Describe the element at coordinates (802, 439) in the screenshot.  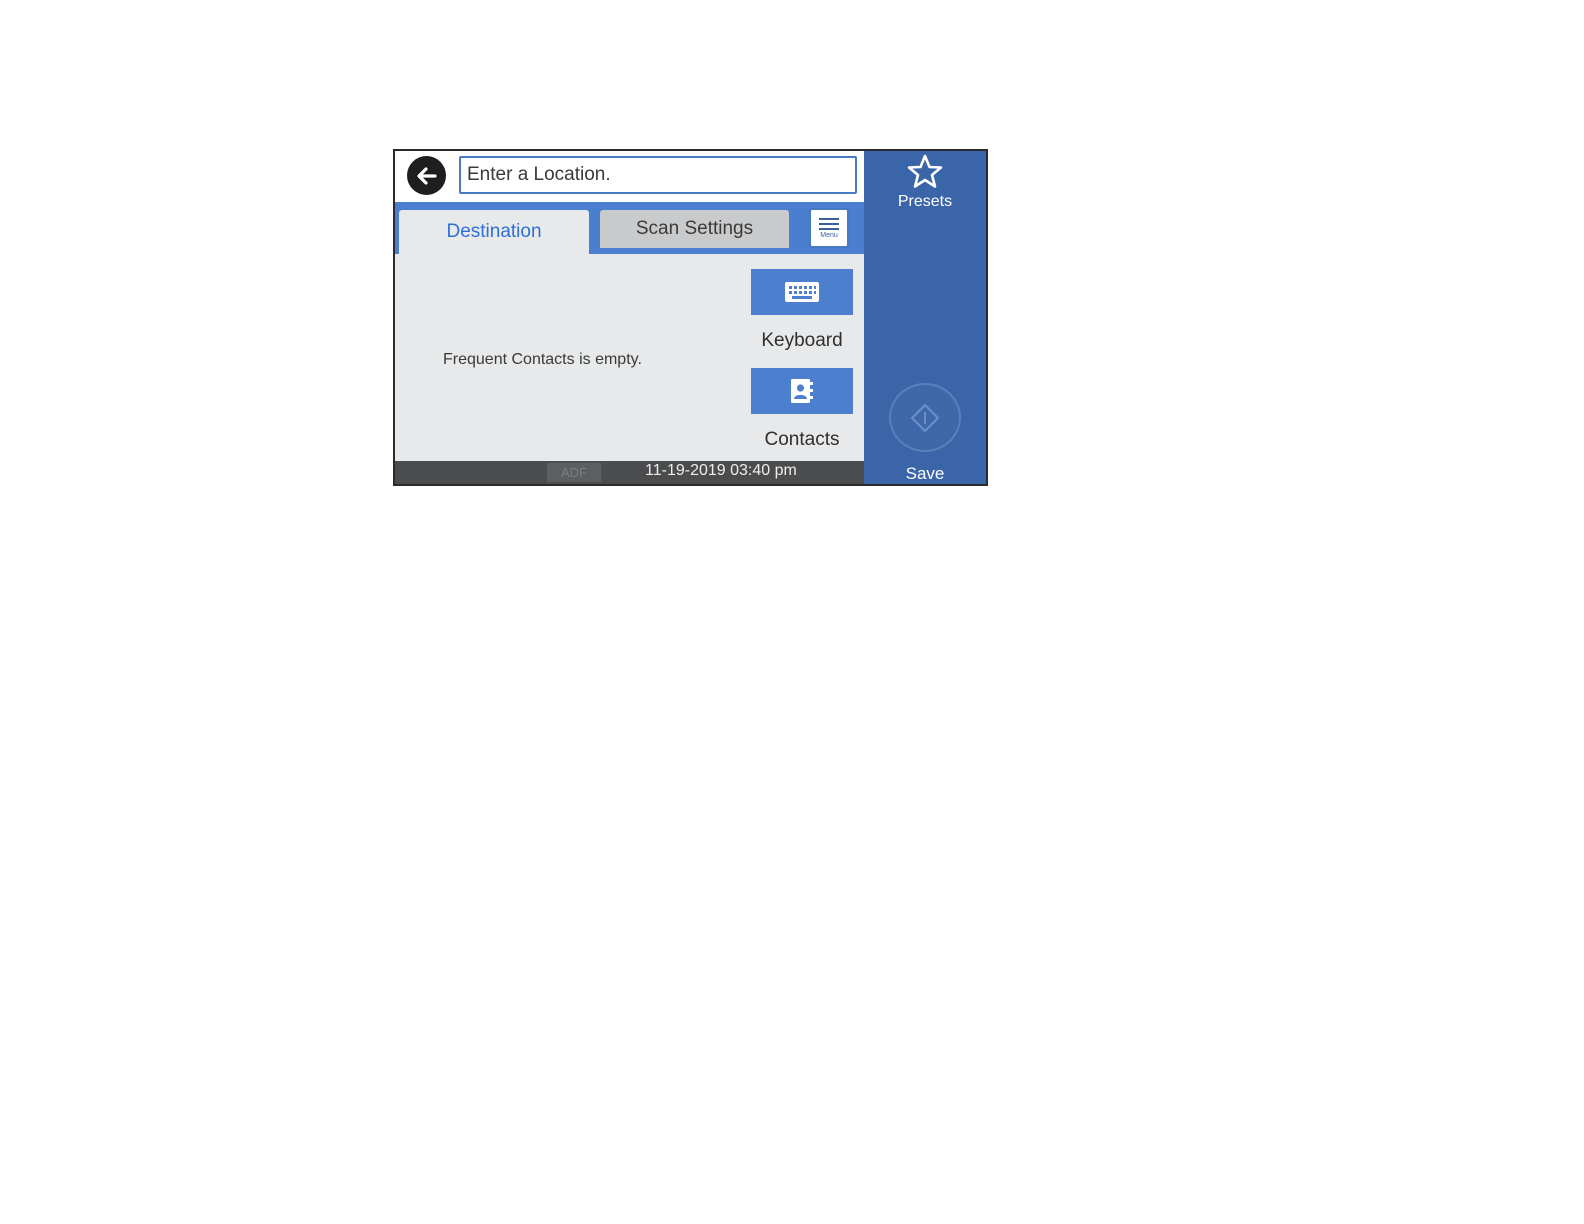
I see `contacts-label: Contacts` at that location.